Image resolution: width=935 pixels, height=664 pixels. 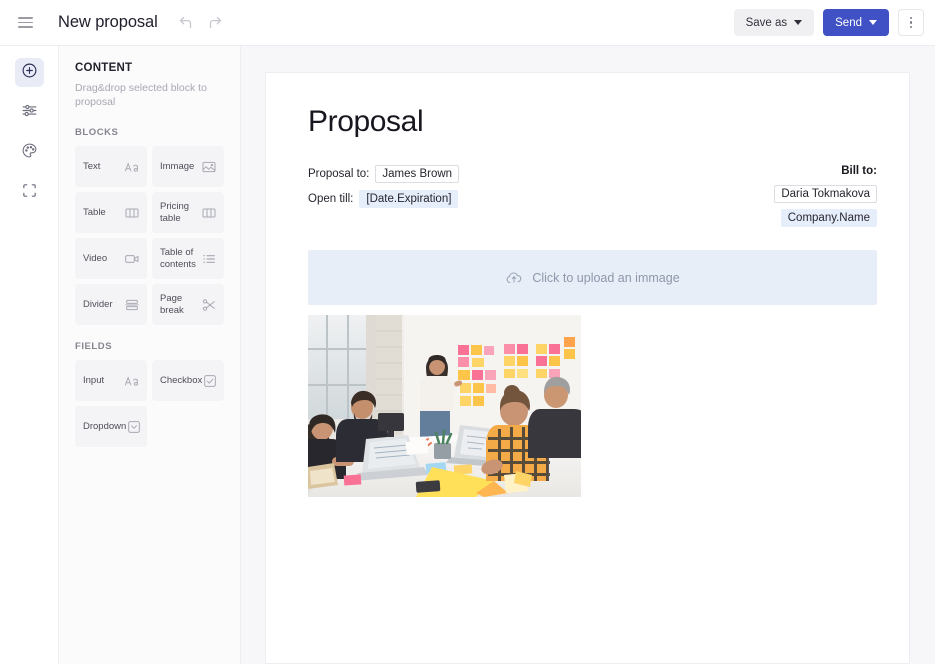 I want to click on proposal-to-value: James Brown, so click(x=417, y=174).